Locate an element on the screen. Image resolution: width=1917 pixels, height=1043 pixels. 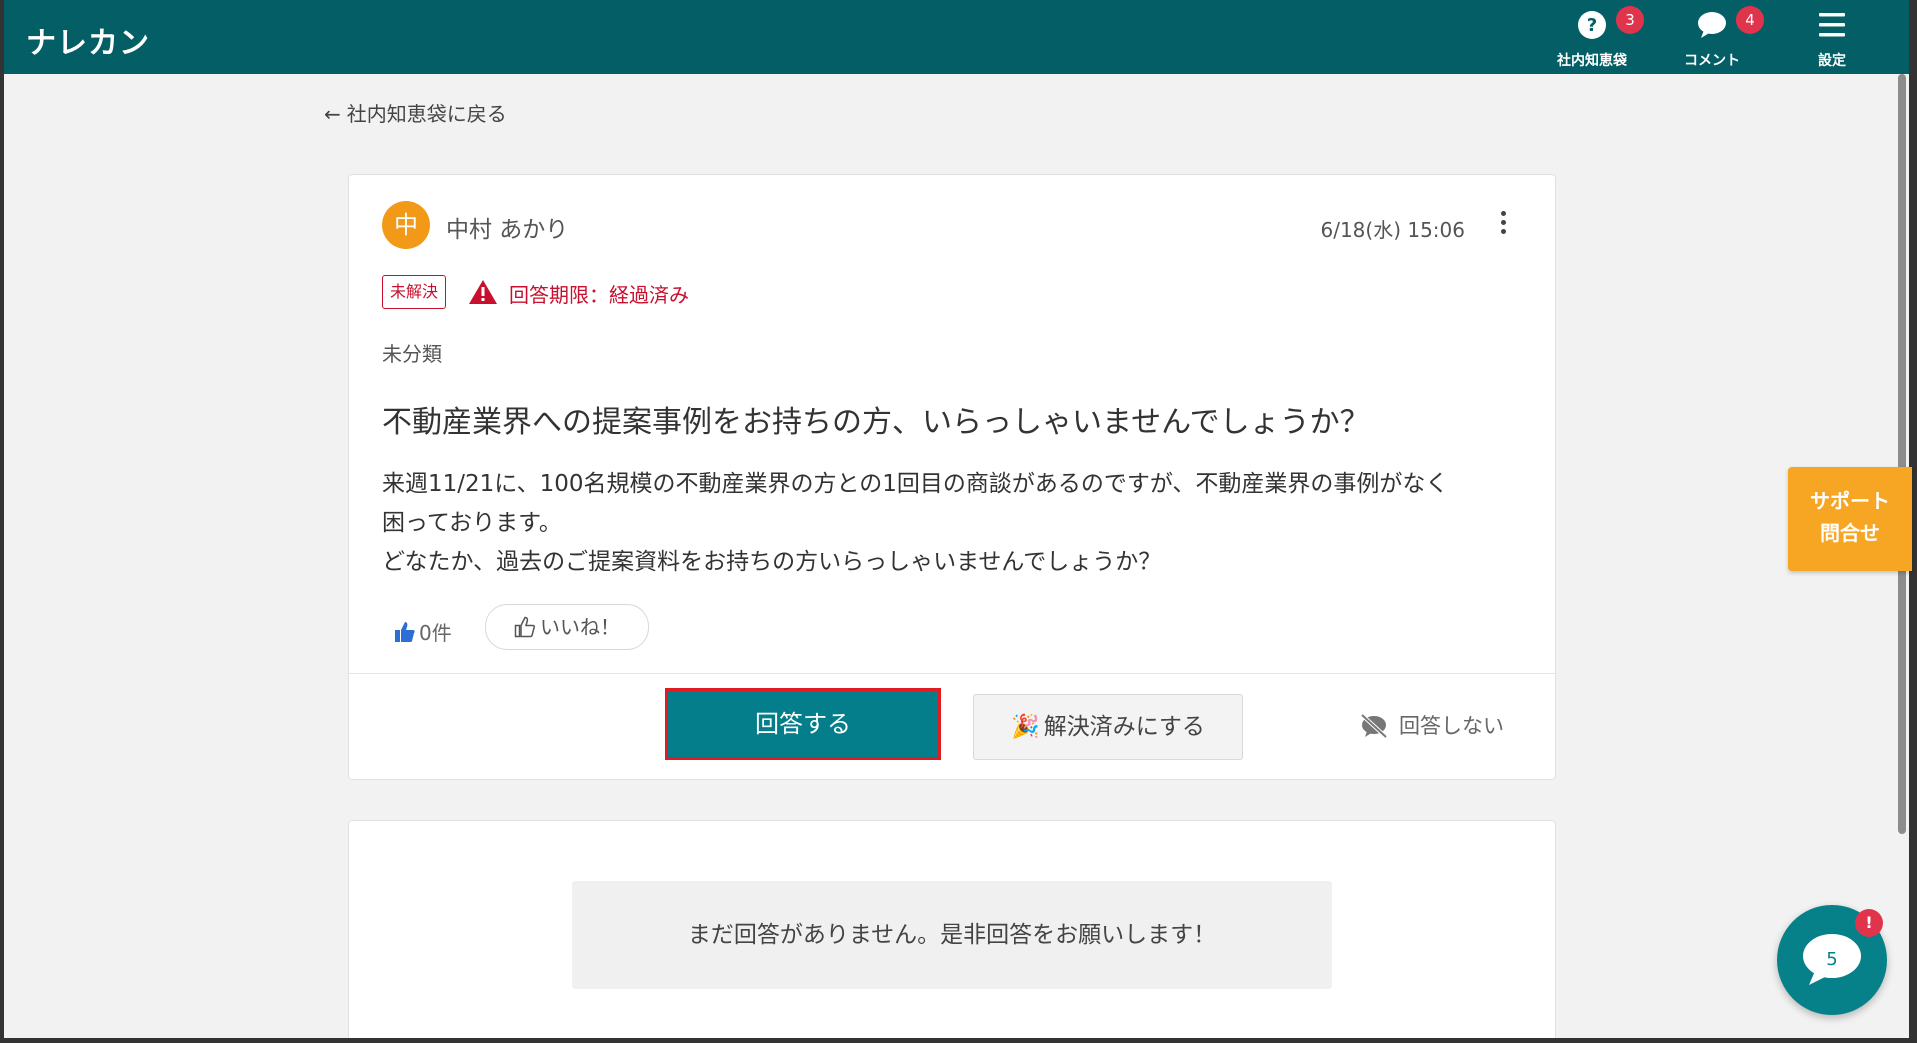
support-label-1: サポート is located at coordinates (1850, 501).